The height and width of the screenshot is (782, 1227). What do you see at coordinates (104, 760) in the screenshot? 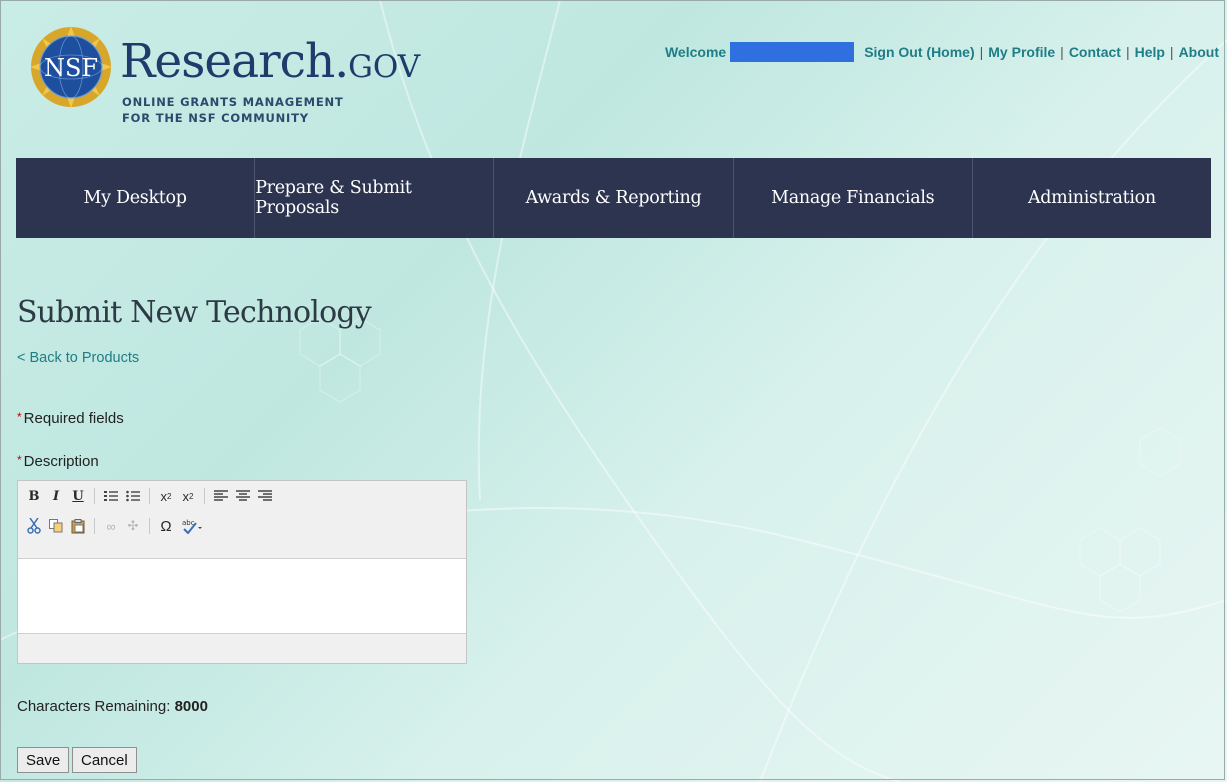
I see `cancel-button: Cancel` at bounding box center [104, 760].